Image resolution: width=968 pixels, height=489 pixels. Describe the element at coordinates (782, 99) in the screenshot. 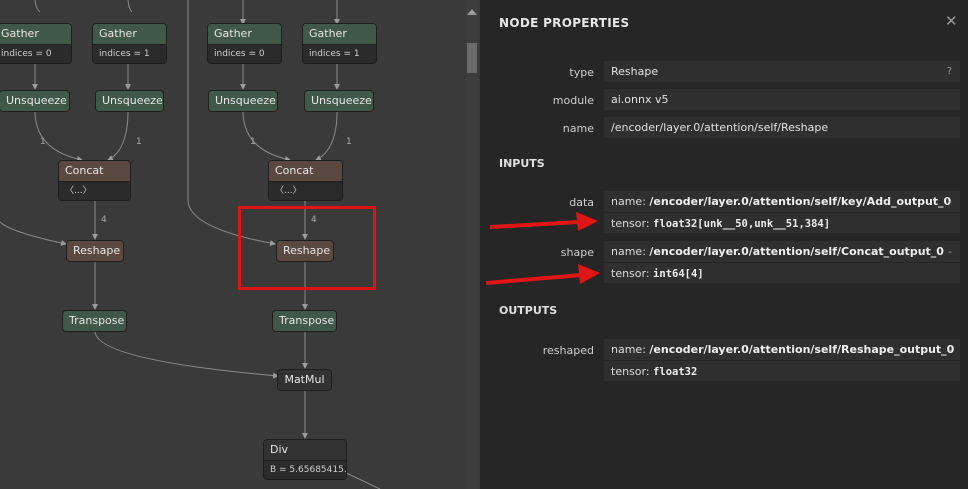

I see `property-value-module: ai.onnx v5` at that location.